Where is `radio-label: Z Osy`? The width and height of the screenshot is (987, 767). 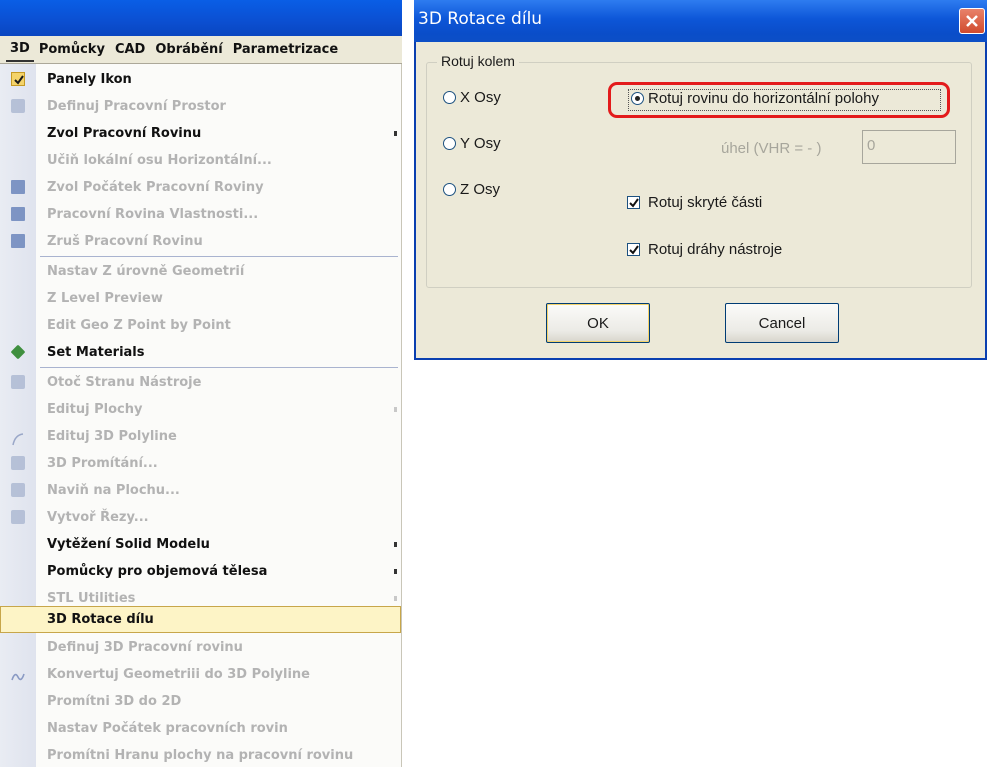 radio-label: Z Osy is located at coordinates (480, 189).